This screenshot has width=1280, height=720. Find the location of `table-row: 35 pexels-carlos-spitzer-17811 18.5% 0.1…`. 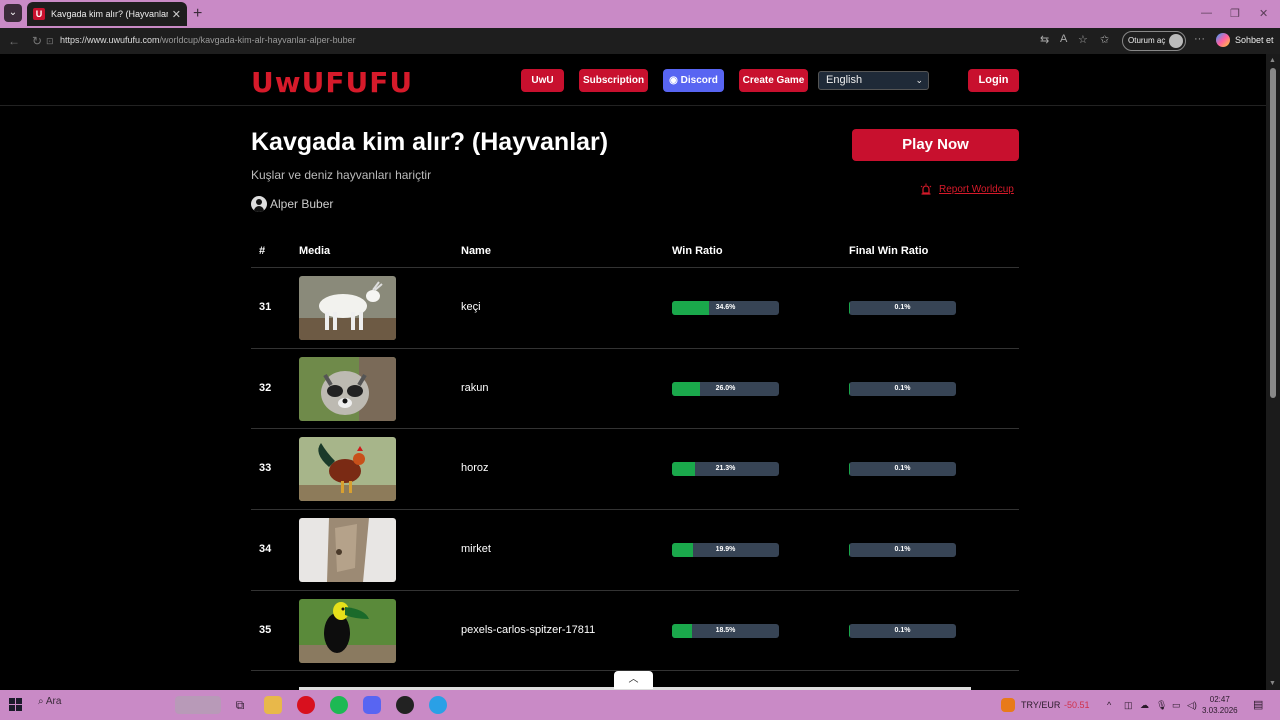

table-row: 35 pexels-carlos-spitzer-17811 18.5% 0.1… is located at coordinates (635, 631).